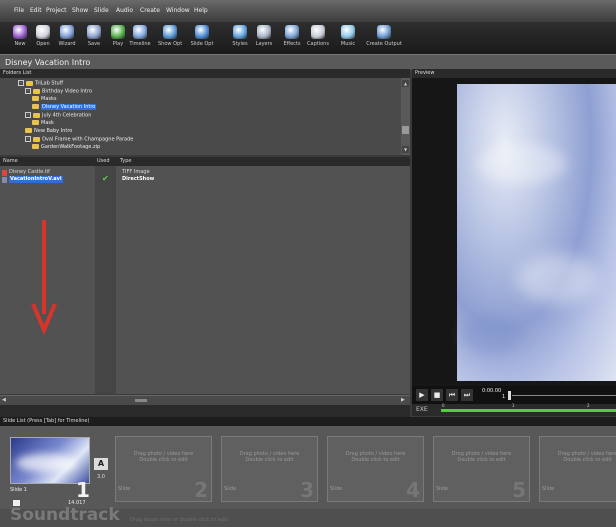  Describe the element at coordinates (588, 405) in the screenshot. I see `ruler-tick: 2` at that location.